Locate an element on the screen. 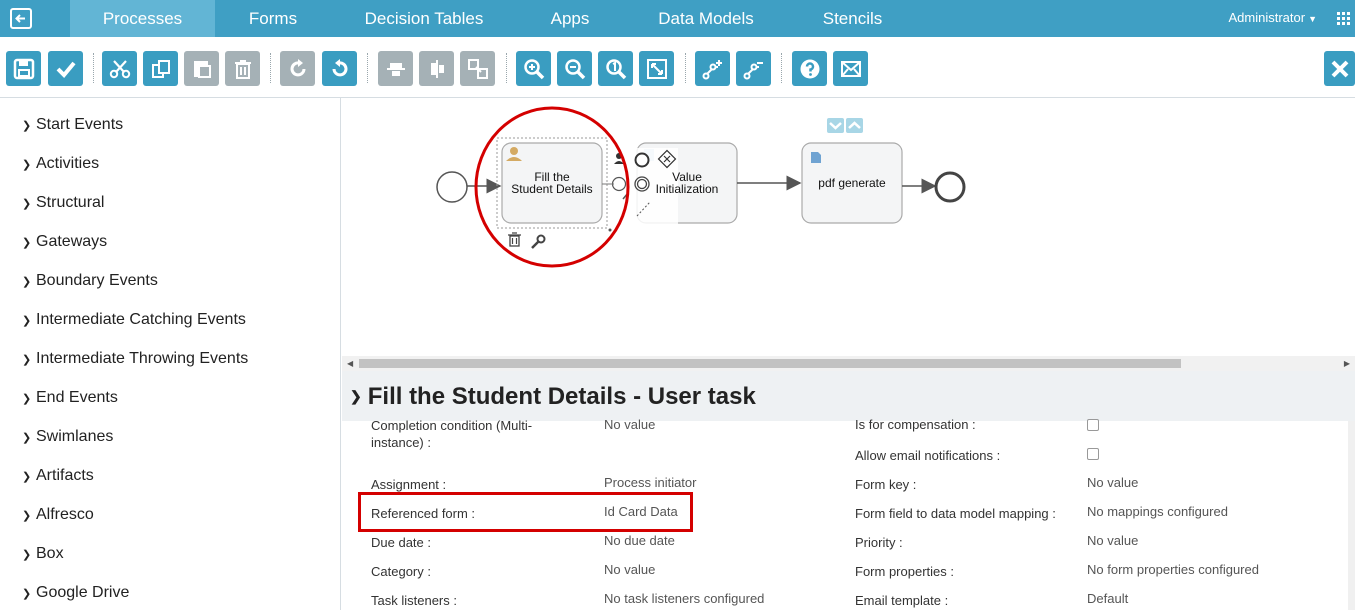 The image size is (1355, 610). remove-bendpoint-button is located at coordinates (753, 68).